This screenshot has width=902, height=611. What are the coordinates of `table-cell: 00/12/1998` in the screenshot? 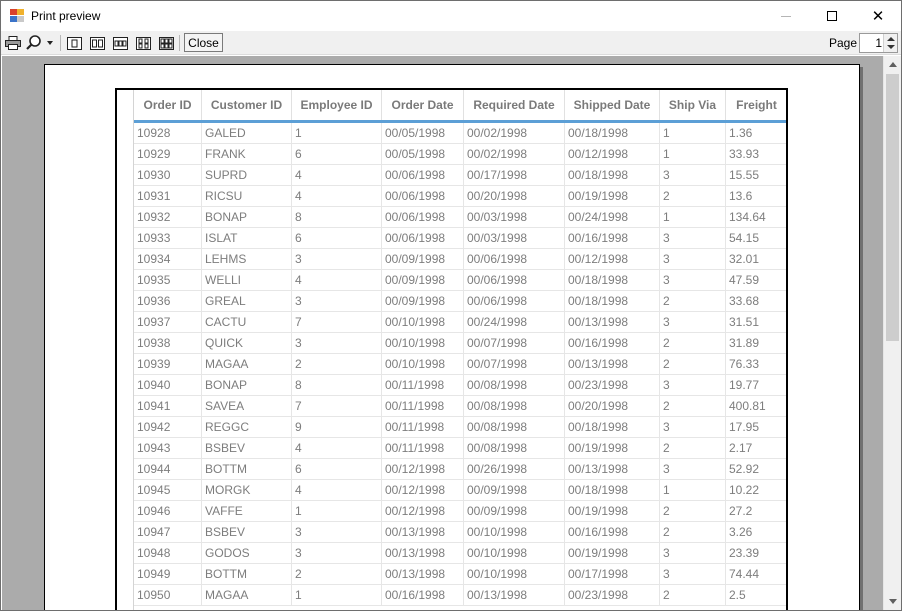 It's located at (612, 259).